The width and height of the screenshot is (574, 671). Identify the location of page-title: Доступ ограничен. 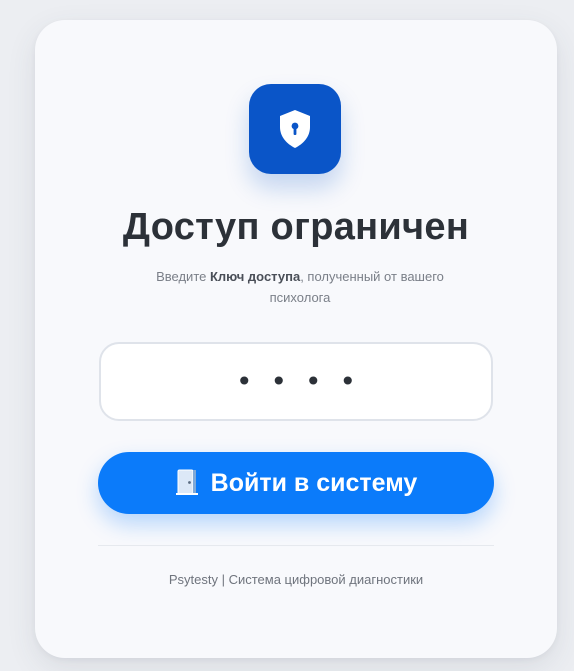
(296, 227).